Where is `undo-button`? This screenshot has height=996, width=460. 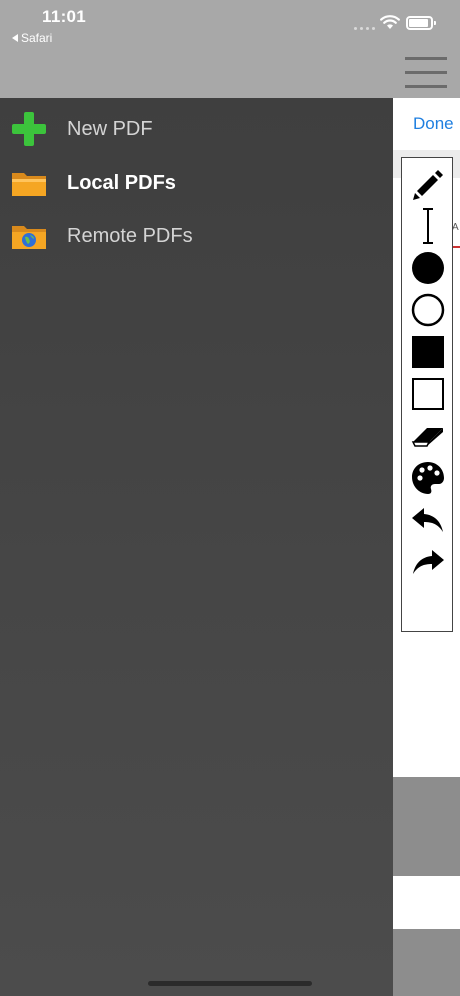 undo-button is located at coordinates (428, 520).